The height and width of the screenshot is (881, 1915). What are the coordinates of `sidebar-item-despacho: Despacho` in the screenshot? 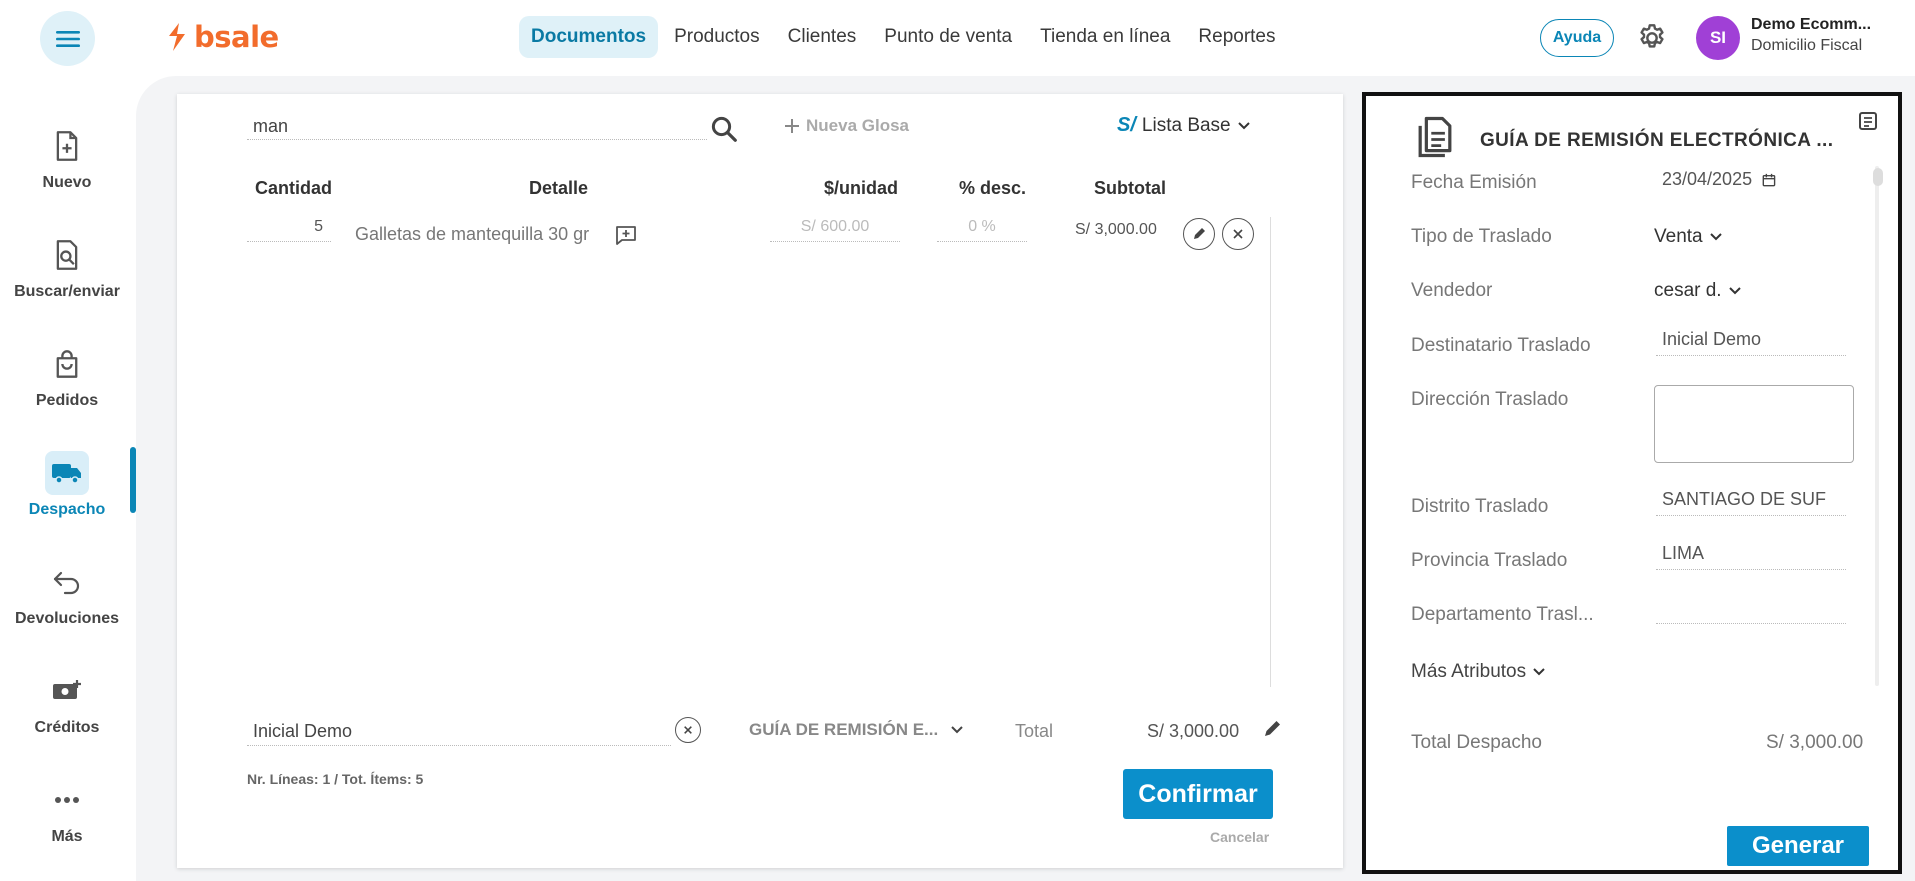 It's located at (67, 485).